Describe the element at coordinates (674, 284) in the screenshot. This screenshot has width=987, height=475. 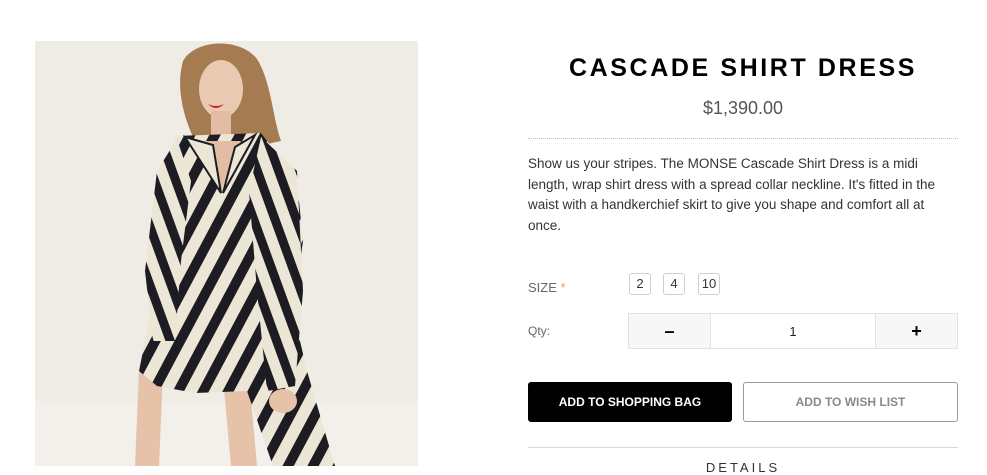
I see `size-option-4: 4` at that location.